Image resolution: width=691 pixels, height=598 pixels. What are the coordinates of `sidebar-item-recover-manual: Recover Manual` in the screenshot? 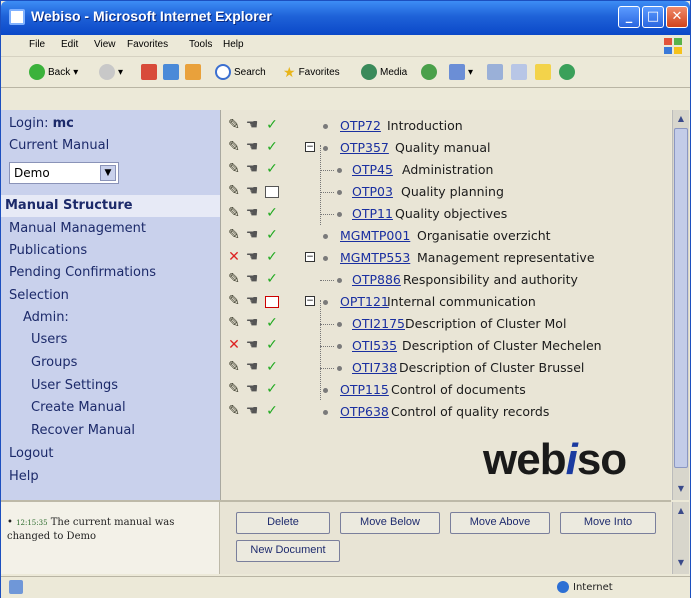 It's located at (83, 430).